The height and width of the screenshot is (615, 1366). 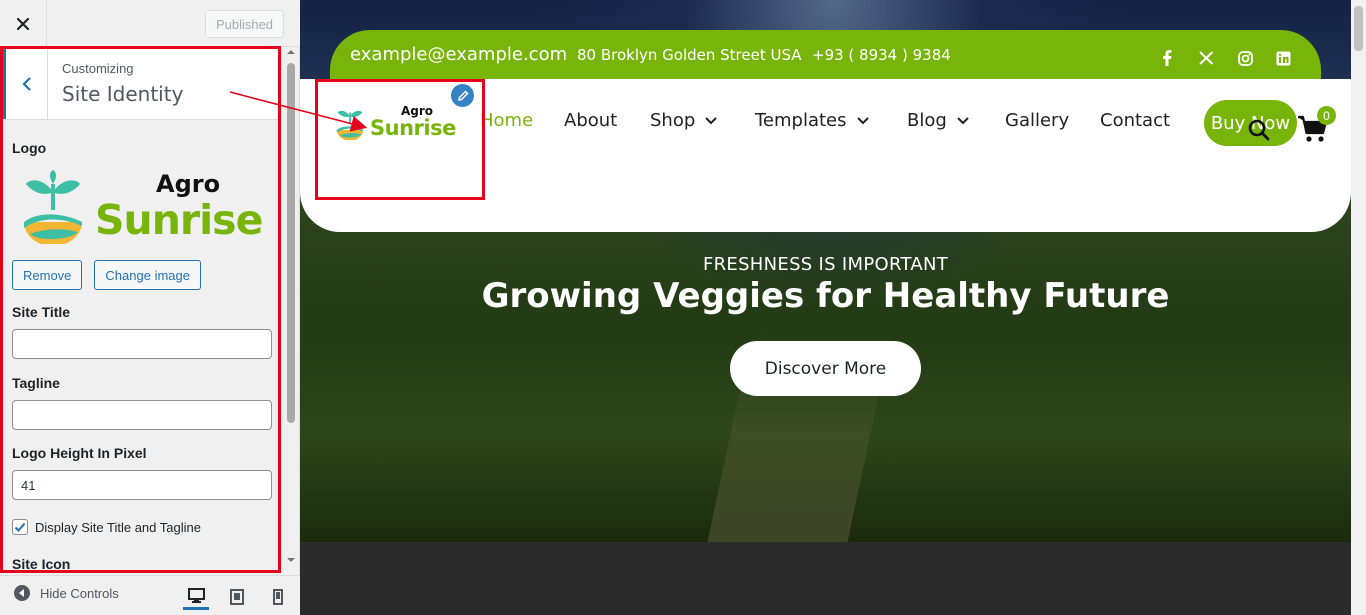 I want to click on site-icon-label: Site Icon, so click(x=41, y=563).